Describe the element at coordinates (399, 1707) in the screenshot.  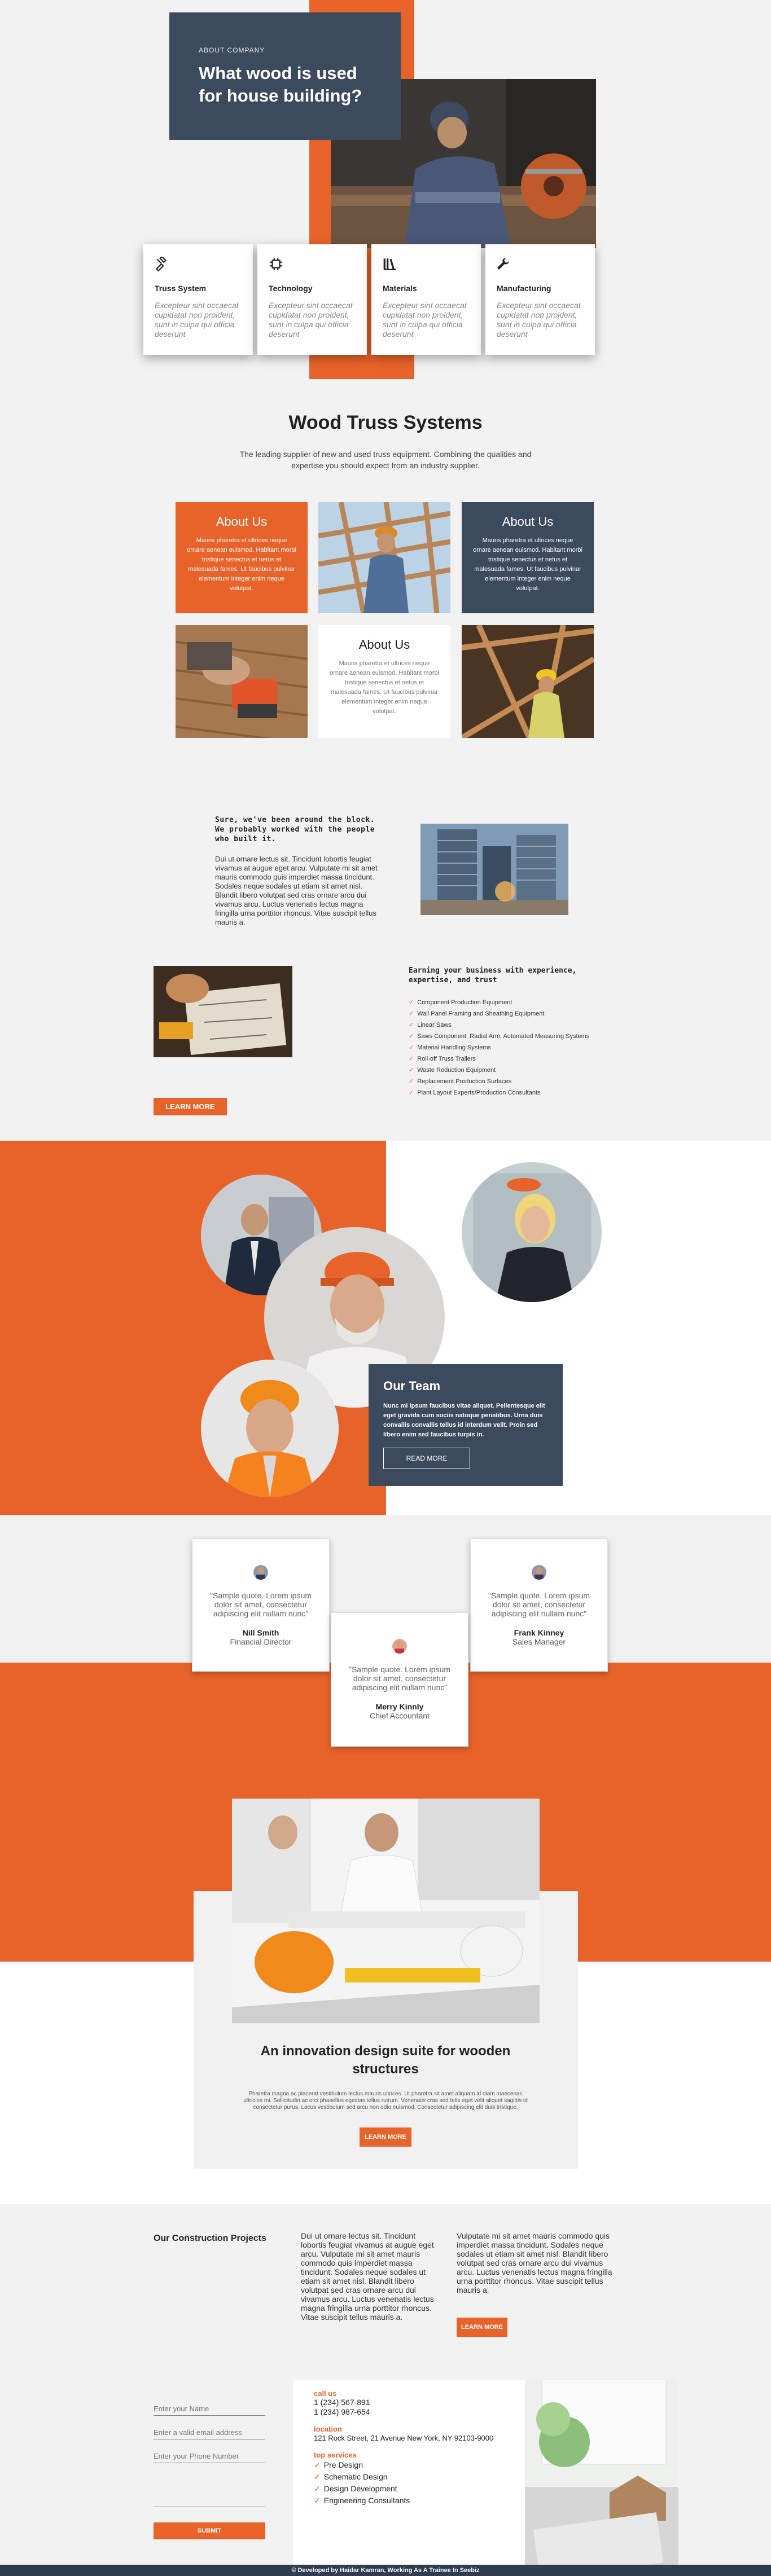
I see `testimonial-name: Merry Kinnly` at that location.